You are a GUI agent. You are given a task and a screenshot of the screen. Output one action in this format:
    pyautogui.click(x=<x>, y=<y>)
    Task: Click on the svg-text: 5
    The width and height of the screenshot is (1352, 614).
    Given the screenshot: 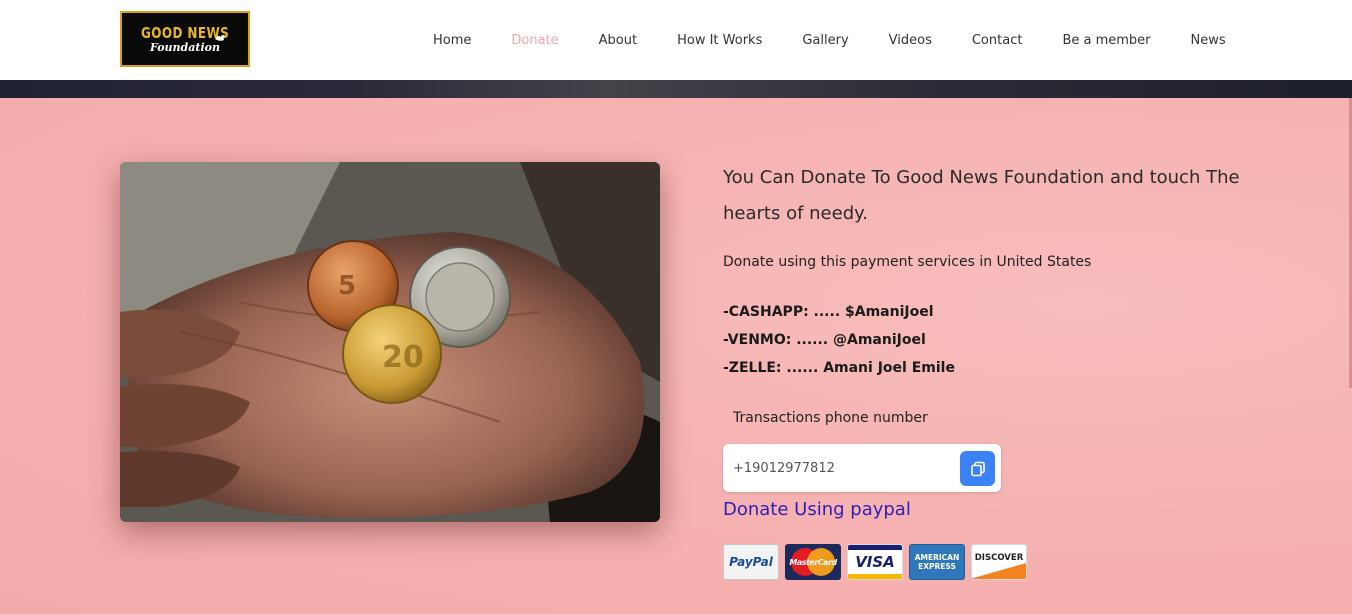 What is the action you would take?
    pyautogui.click(x=347, y=286)
    